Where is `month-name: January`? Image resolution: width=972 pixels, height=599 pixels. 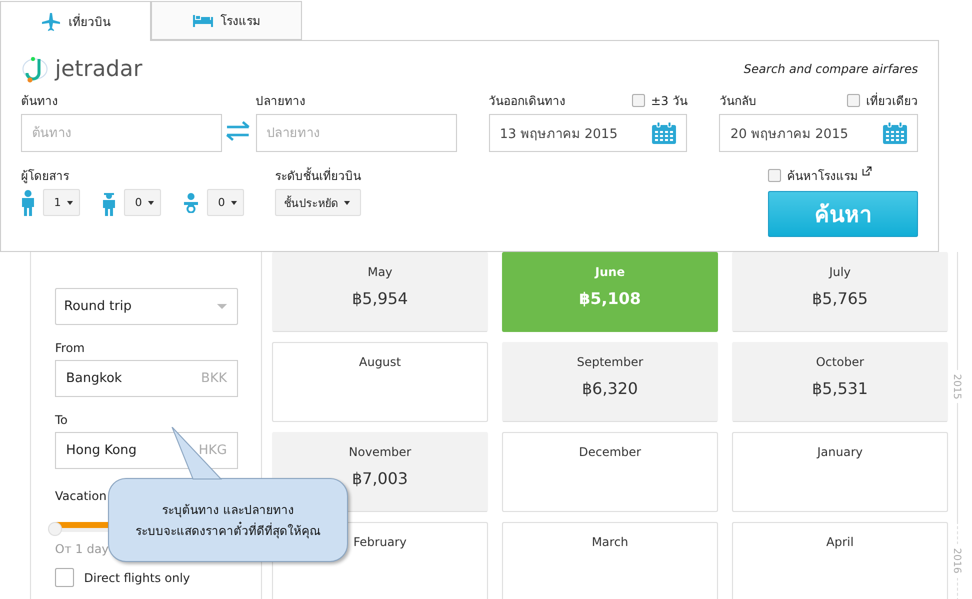 month-name: January is located at coordinates (840, 452).